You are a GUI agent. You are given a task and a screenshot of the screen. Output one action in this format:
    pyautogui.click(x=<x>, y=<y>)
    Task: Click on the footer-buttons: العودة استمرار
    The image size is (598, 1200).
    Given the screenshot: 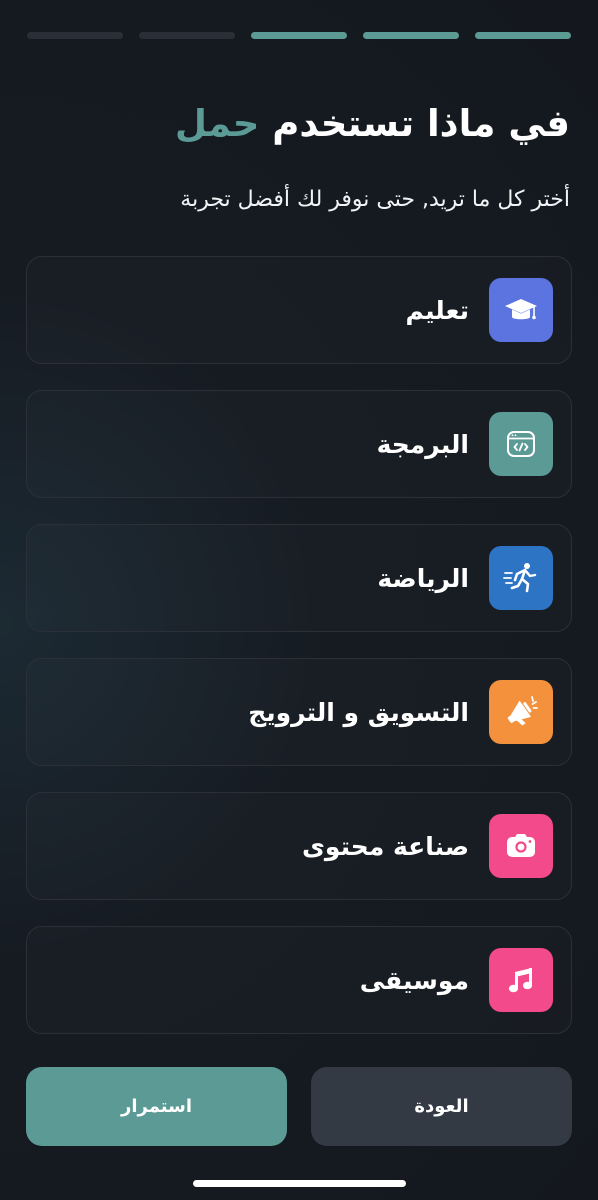 What is the action you would take?
    pyautogui.click(x=299, y=1106)
    